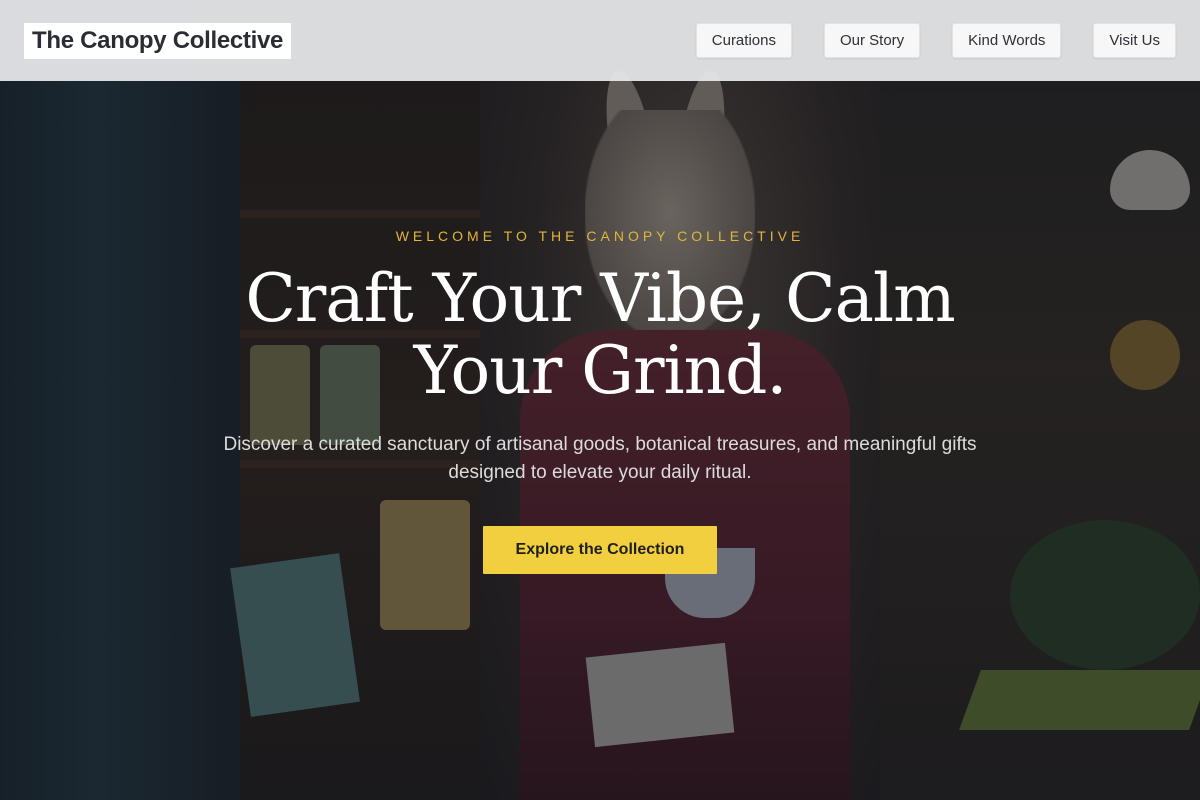 The width and height of the screenshot is (1200, 800). I want to click on nav-visit-us-button: Visit Us, so click(1134, 40).